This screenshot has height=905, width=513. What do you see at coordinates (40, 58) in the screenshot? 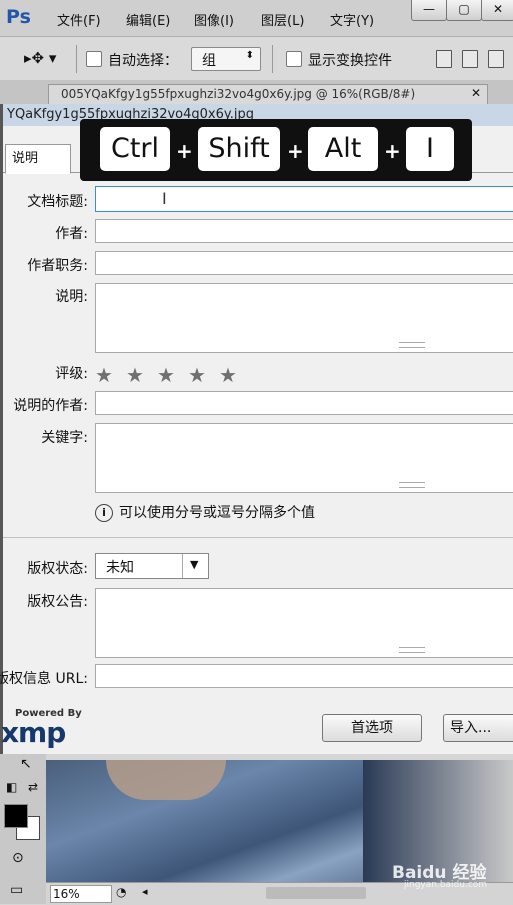
I see `move-tool-icon: ▸✥ ▾` at bounding box center [40, 58].